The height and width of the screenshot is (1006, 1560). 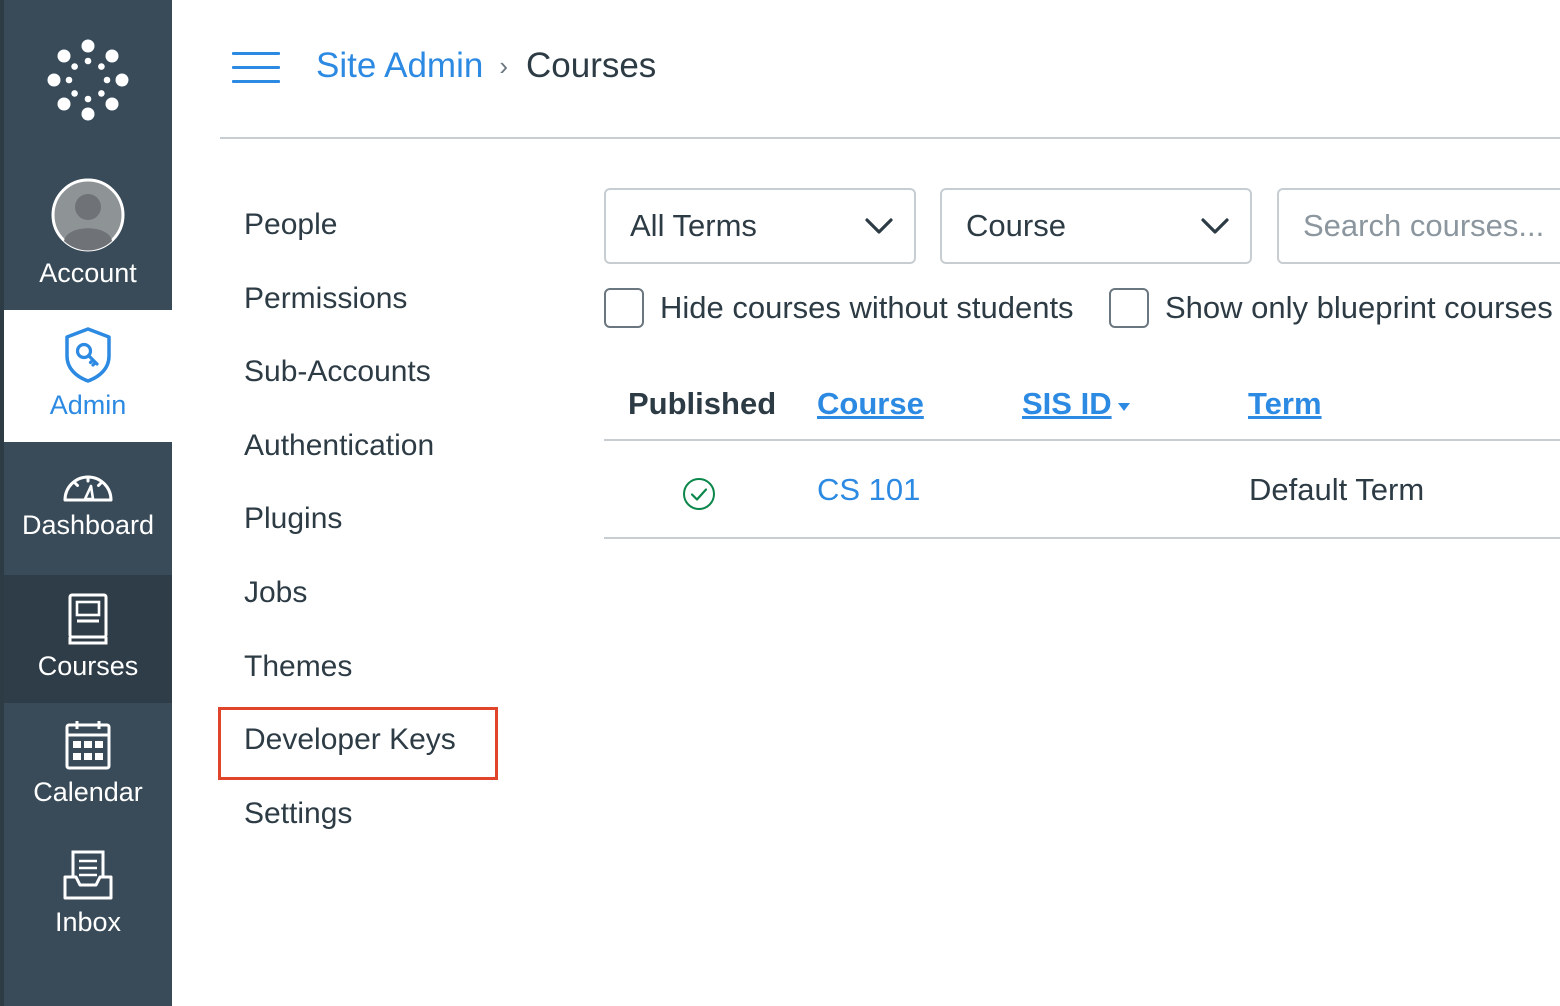 What do you see at coordinates (591, 65) in the screenshot?
I see `breadcrumb-current: Courses` at bounding box center [591, 65].